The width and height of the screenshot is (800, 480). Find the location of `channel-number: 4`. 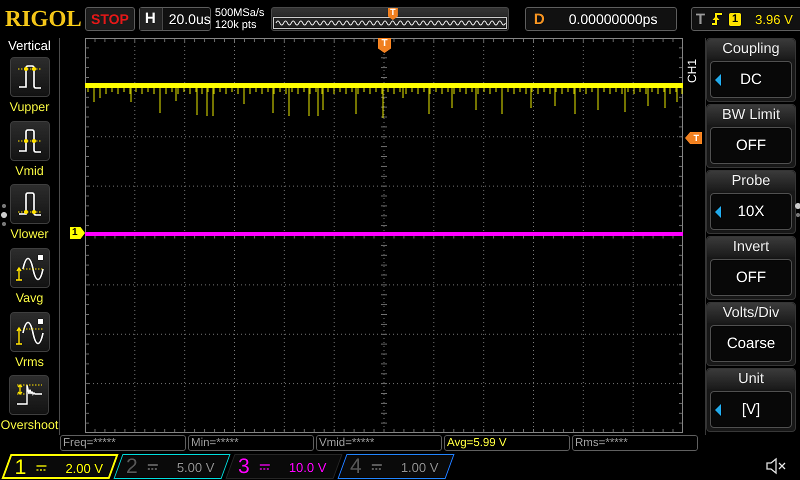

channel-number: 4 is located at coordinates (355, 467).